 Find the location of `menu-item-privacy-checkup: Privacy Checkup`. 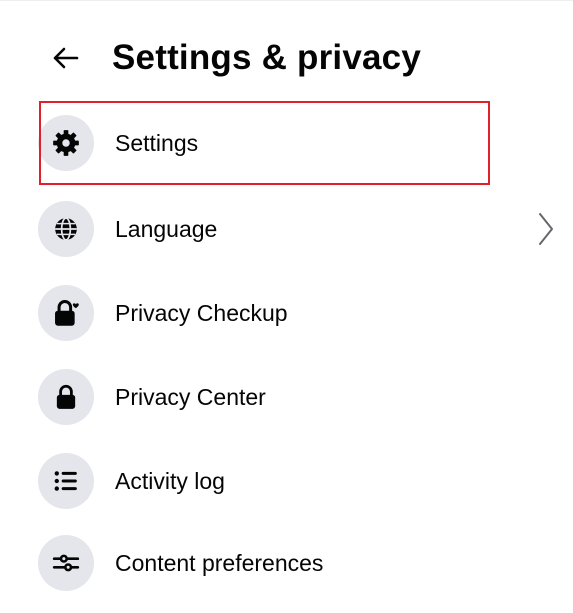

menu-item-privacy-checkup: Privacy Checkup is located at coordinates (286, 313).